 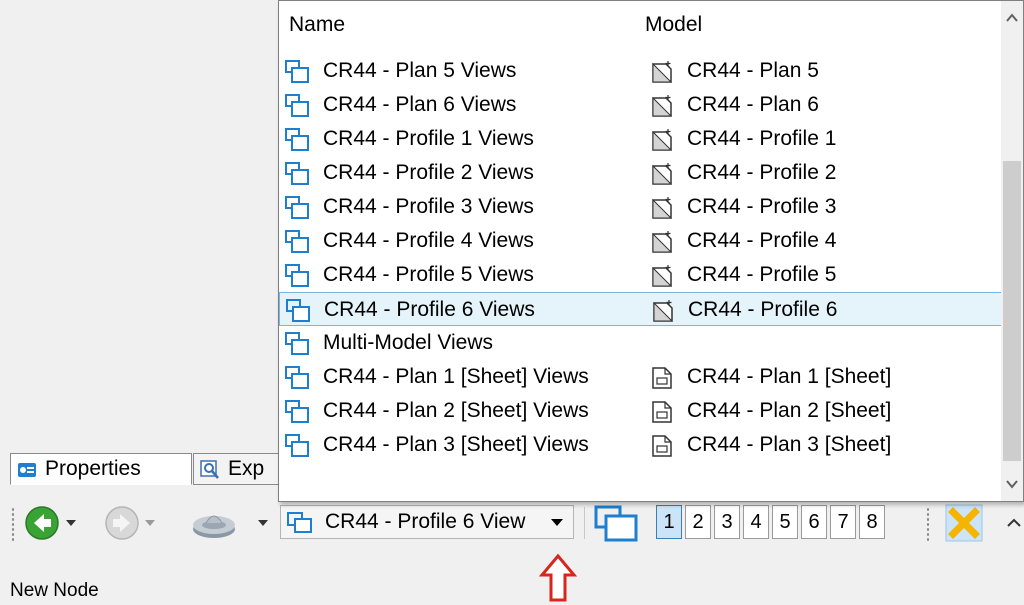 What do you see at coordinates (27, 470) in the screenshot?
I see `properties-icon` at bounding box center [27, 470].